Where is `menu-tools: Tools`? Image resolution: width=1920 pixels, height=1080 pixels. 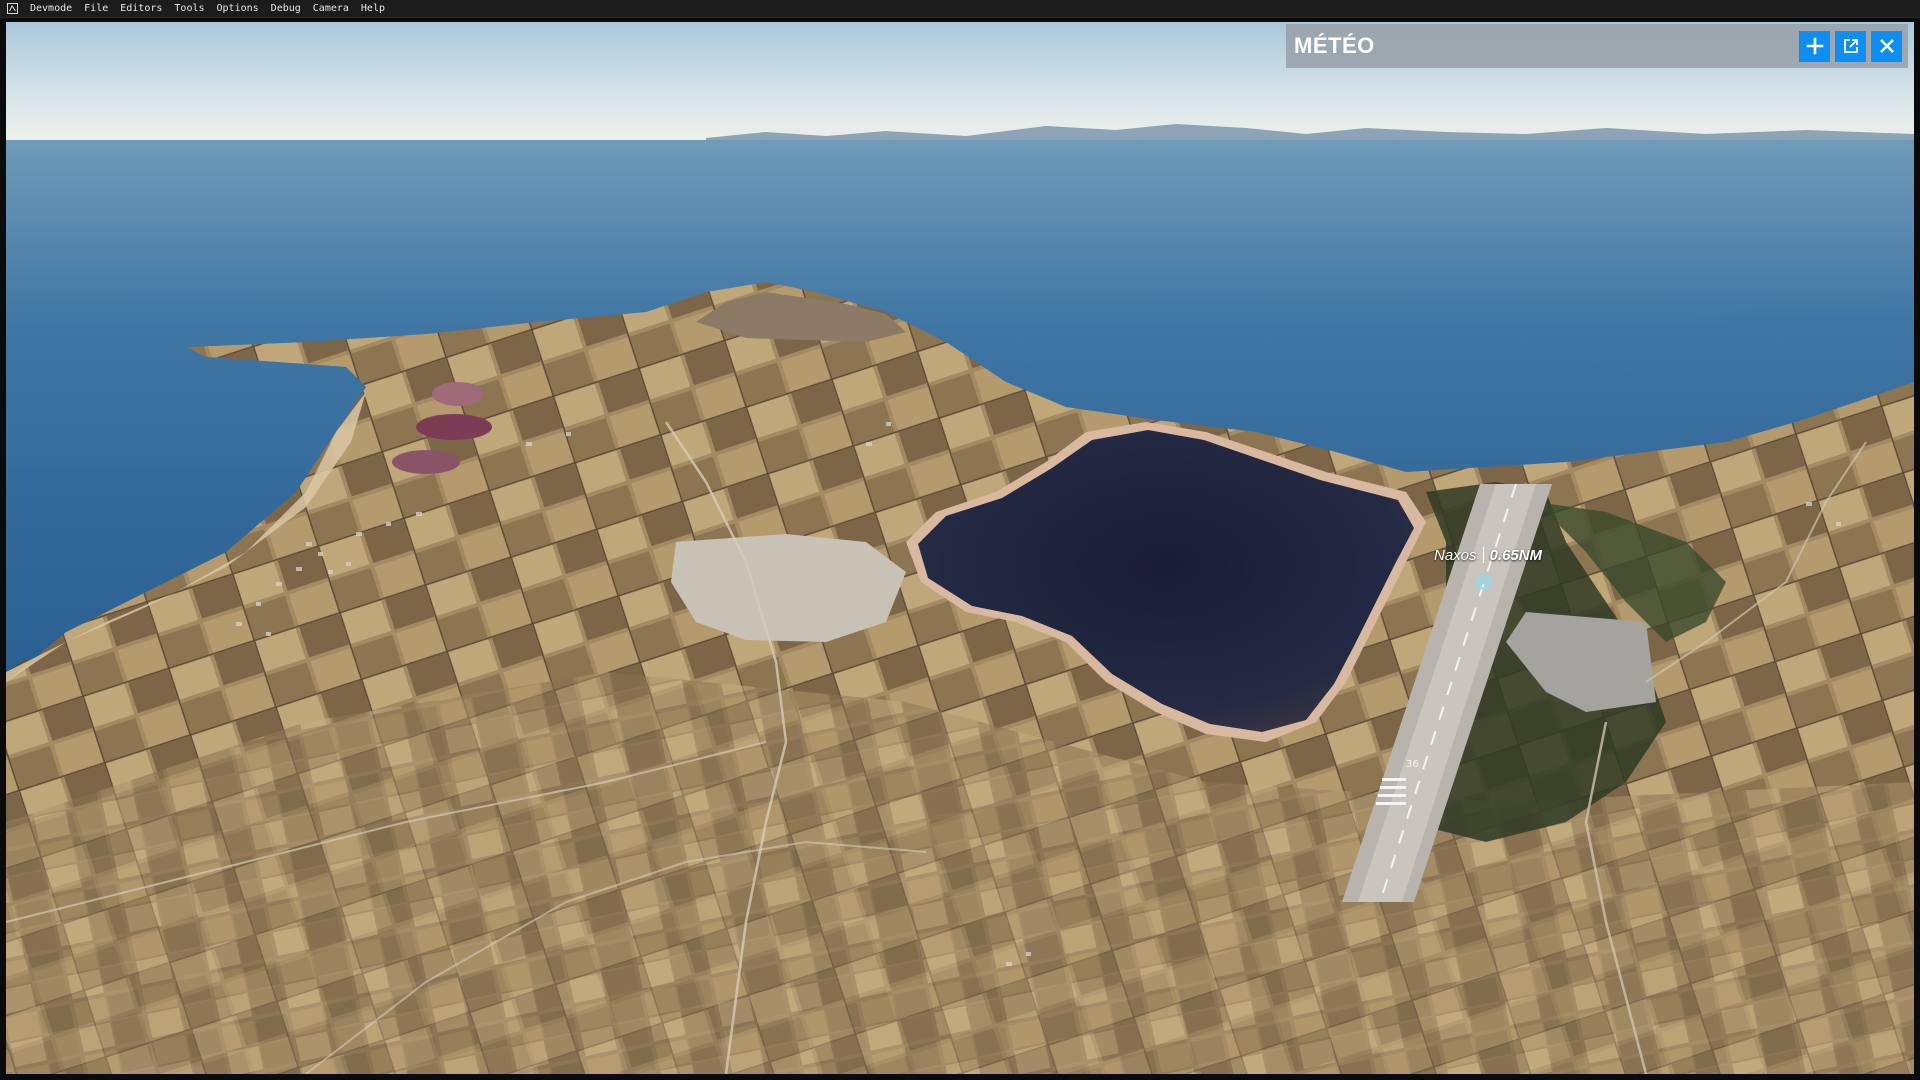
menu-tools: Tools is located at coordinates (189, 8).